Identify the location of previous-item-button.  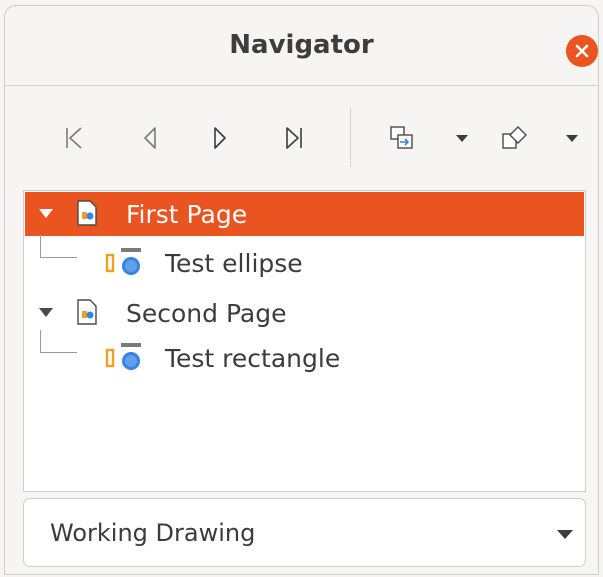
(150, 138).